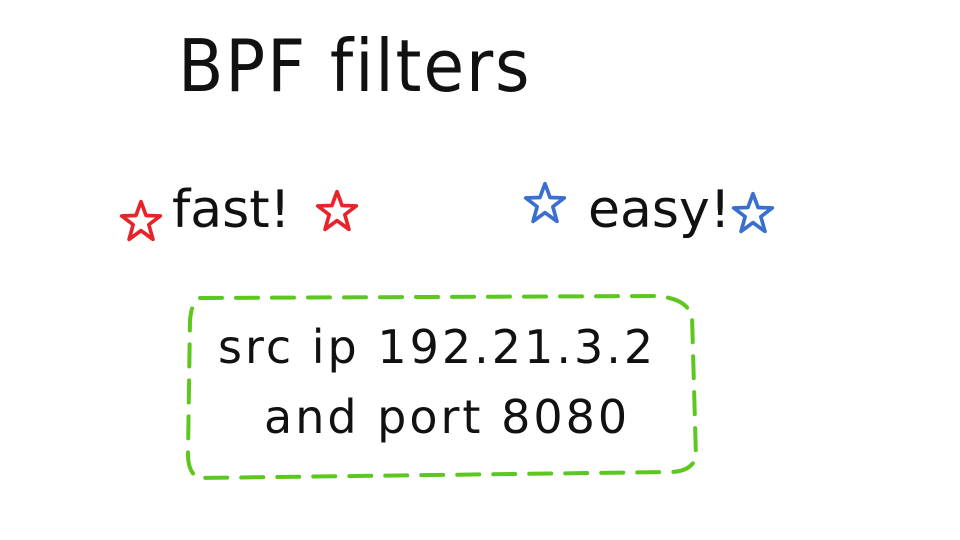  What do you see at coordinates (355, 66) in the screenshot?
I see `slide-title: BPF filters` at bounding box center [355, 66].